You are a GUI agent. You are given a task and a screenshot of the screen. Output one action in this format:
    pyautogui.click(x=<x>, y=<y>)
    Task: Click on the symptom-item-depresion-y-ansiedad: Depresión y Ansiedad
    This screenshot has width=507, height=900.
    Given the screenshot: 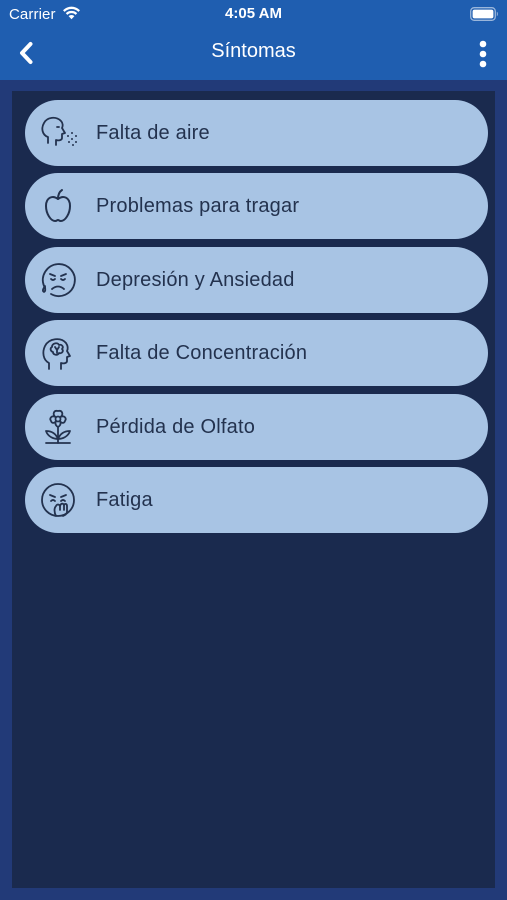 What is the action you would take?
    pyautogui.click(x=256, y=279)
    